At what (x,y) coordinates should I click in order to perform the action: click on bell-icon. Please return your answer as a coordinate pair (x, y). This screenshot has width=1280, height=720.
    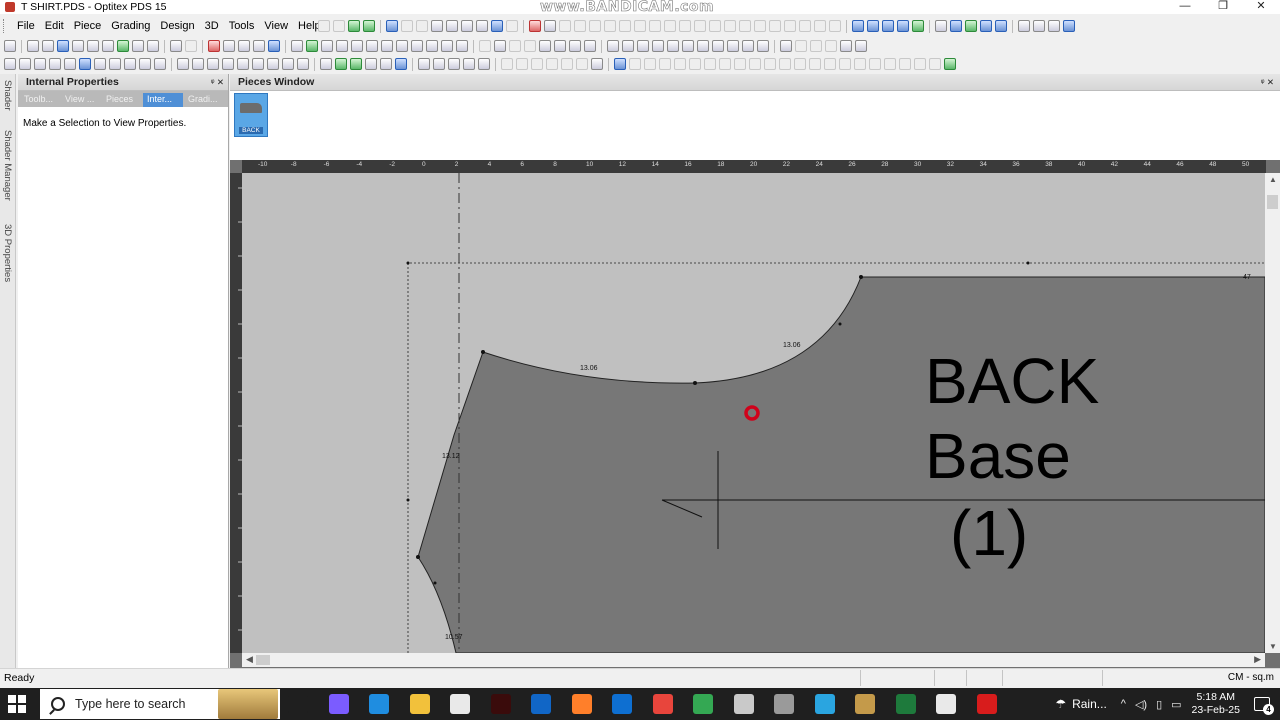
    Looking at the image, I should click on (454, 64).